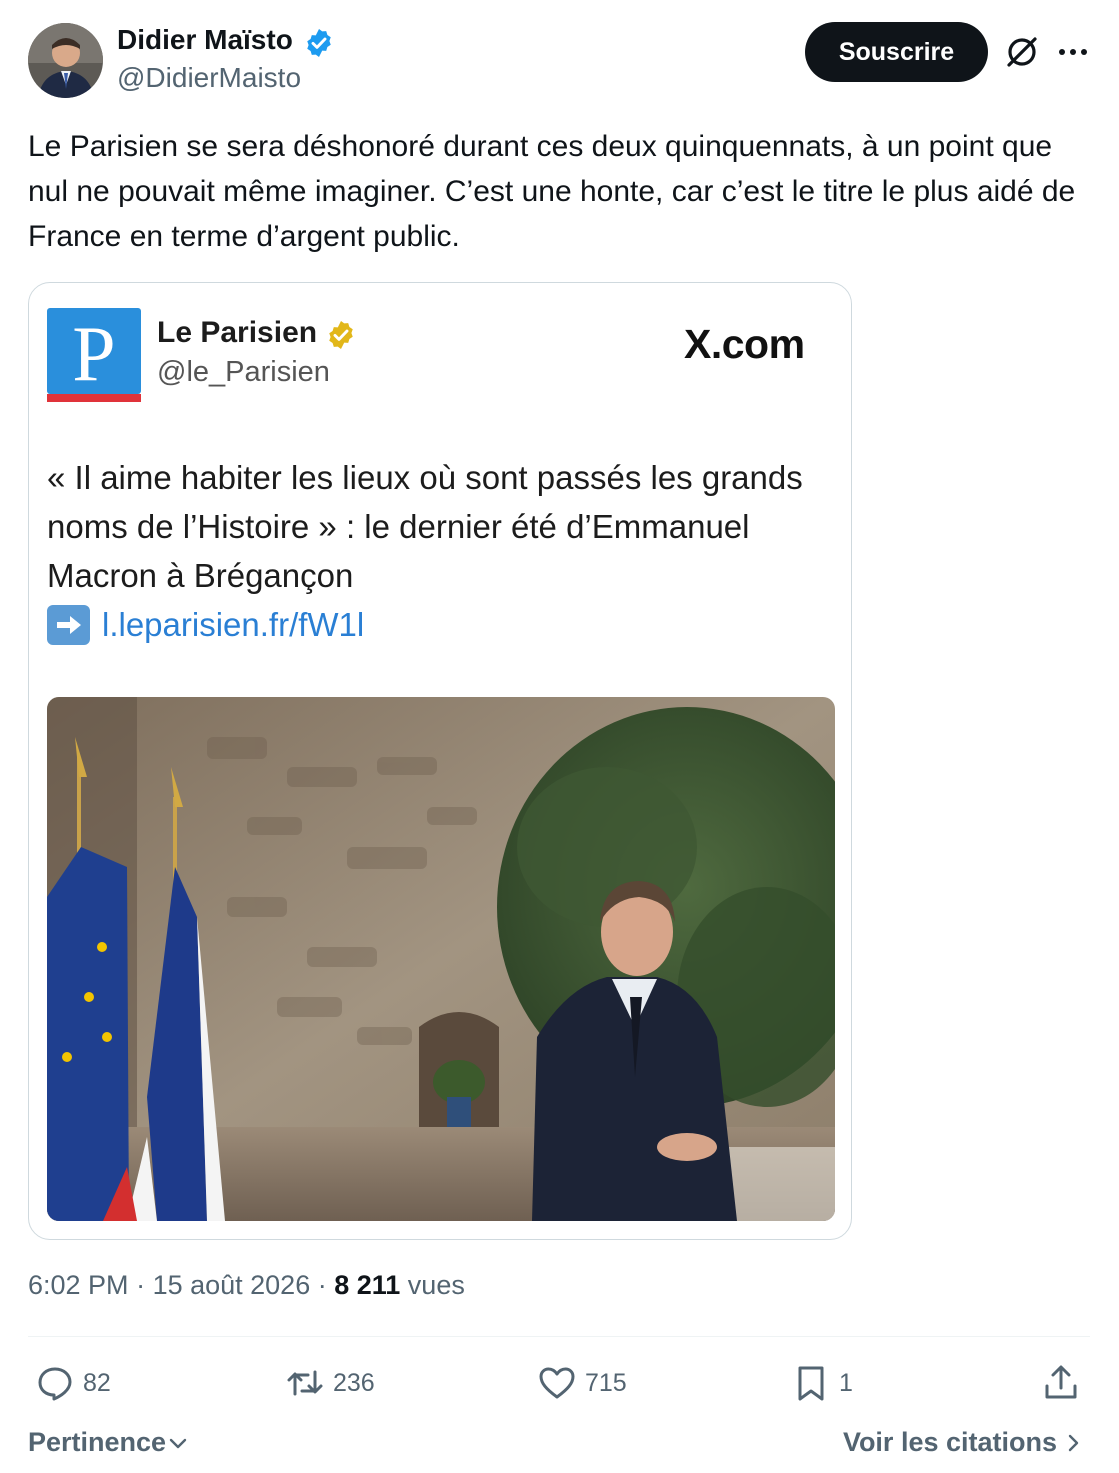 The height and width of the screenshot is (1473, 1119). Describe the element at coordinates (97, 1382) in the screenshot. I see `reply-count: 82` at that location.